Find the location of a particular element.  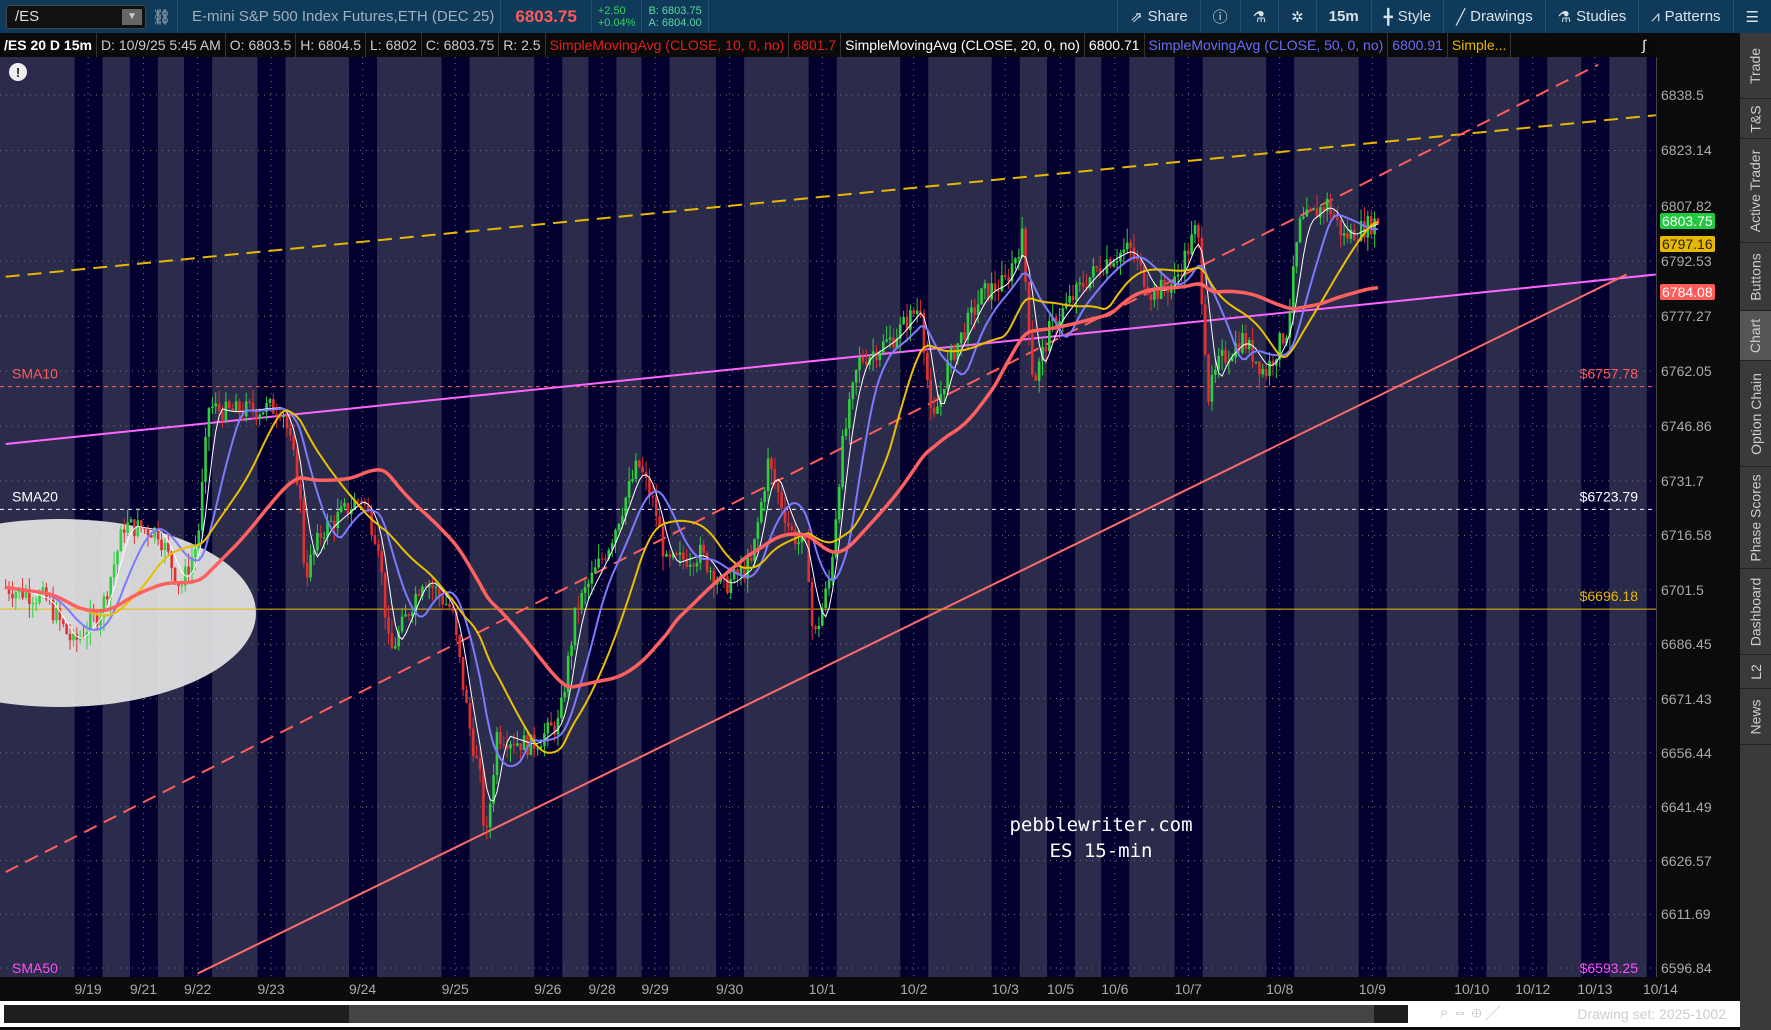

settings-button: ✲ is located at coordinates (1297, 16).